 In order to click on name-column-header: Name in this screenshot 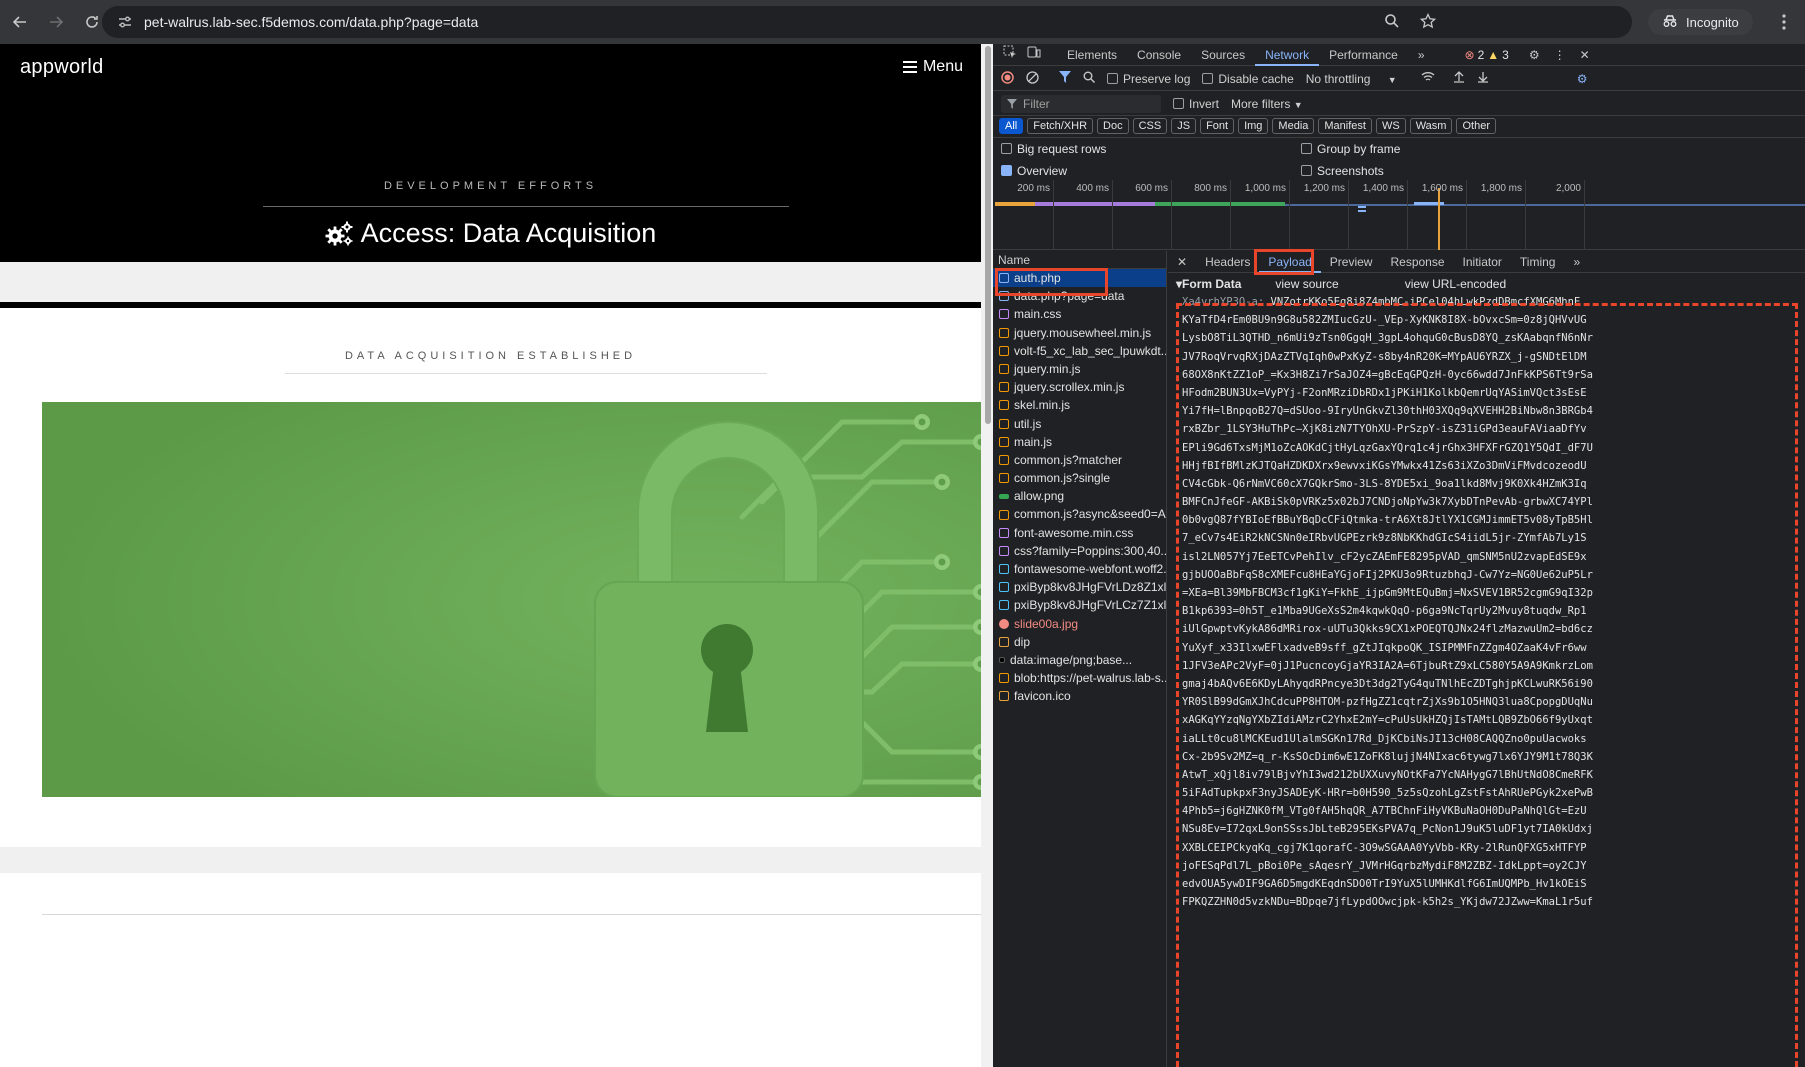, I will do `click(1079, 260)`.